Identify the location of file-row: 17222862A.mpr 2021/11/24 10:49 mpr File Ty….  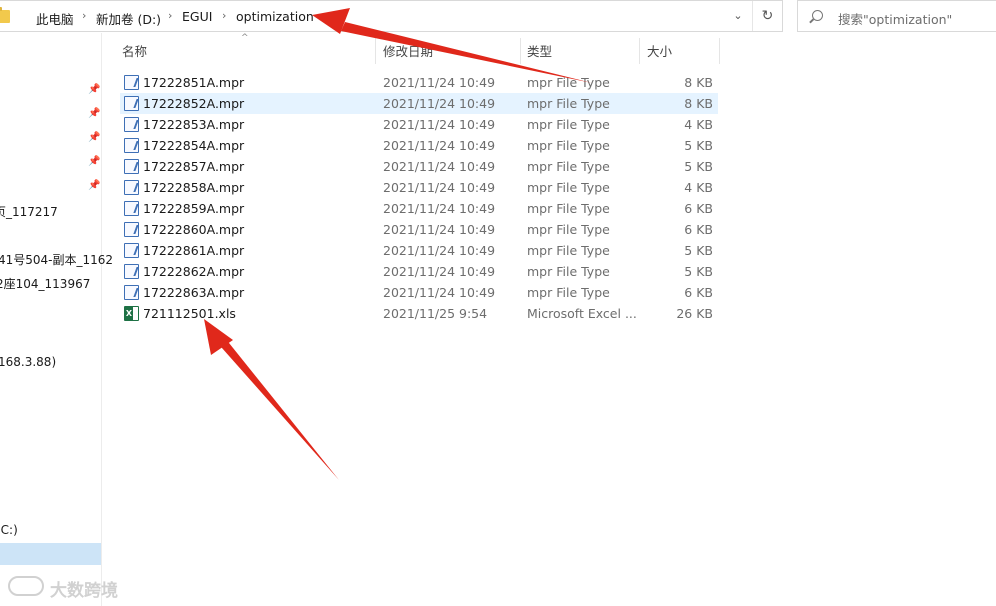
(419, 271).